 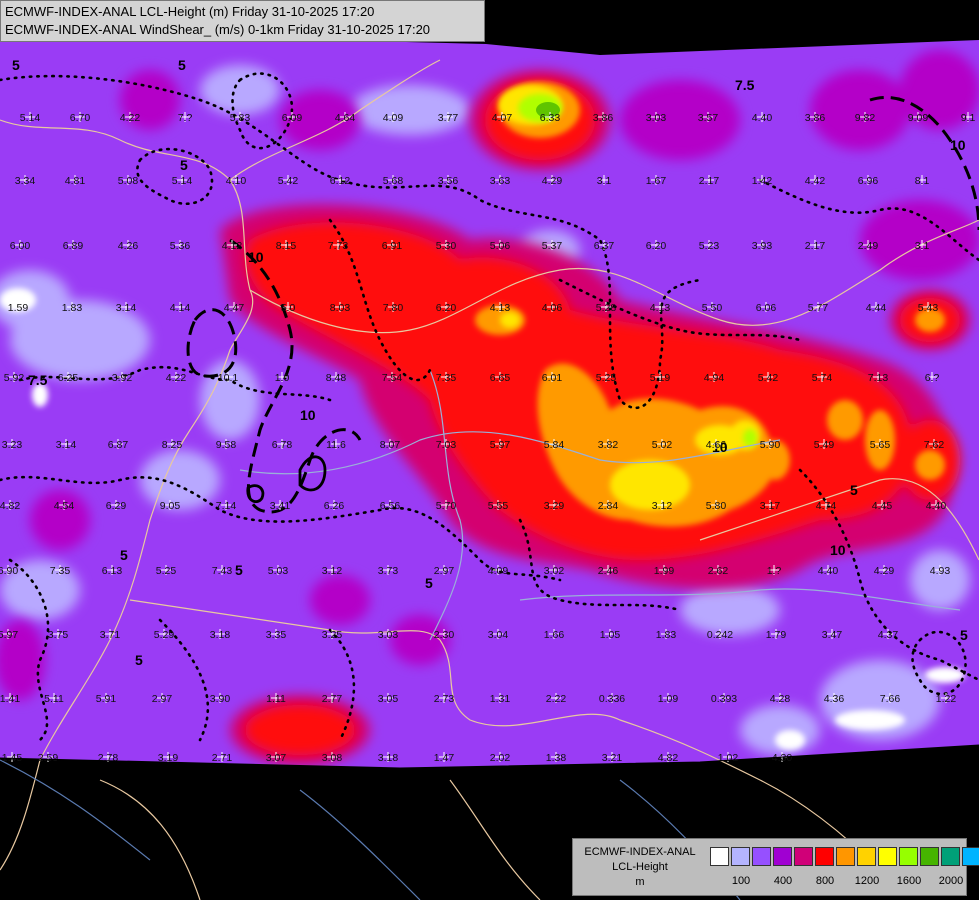 I want to click on station-value: 7.73, so click(x=338, y=246).